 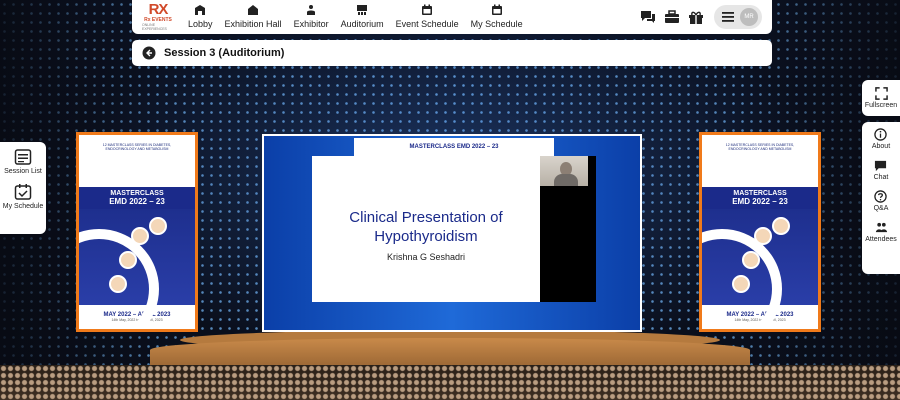 What do you see at coordinates (427, 24) in the screenshot?
I see `nav-event-schedule-label: Event Schedule` at bounding box center [427, 24].